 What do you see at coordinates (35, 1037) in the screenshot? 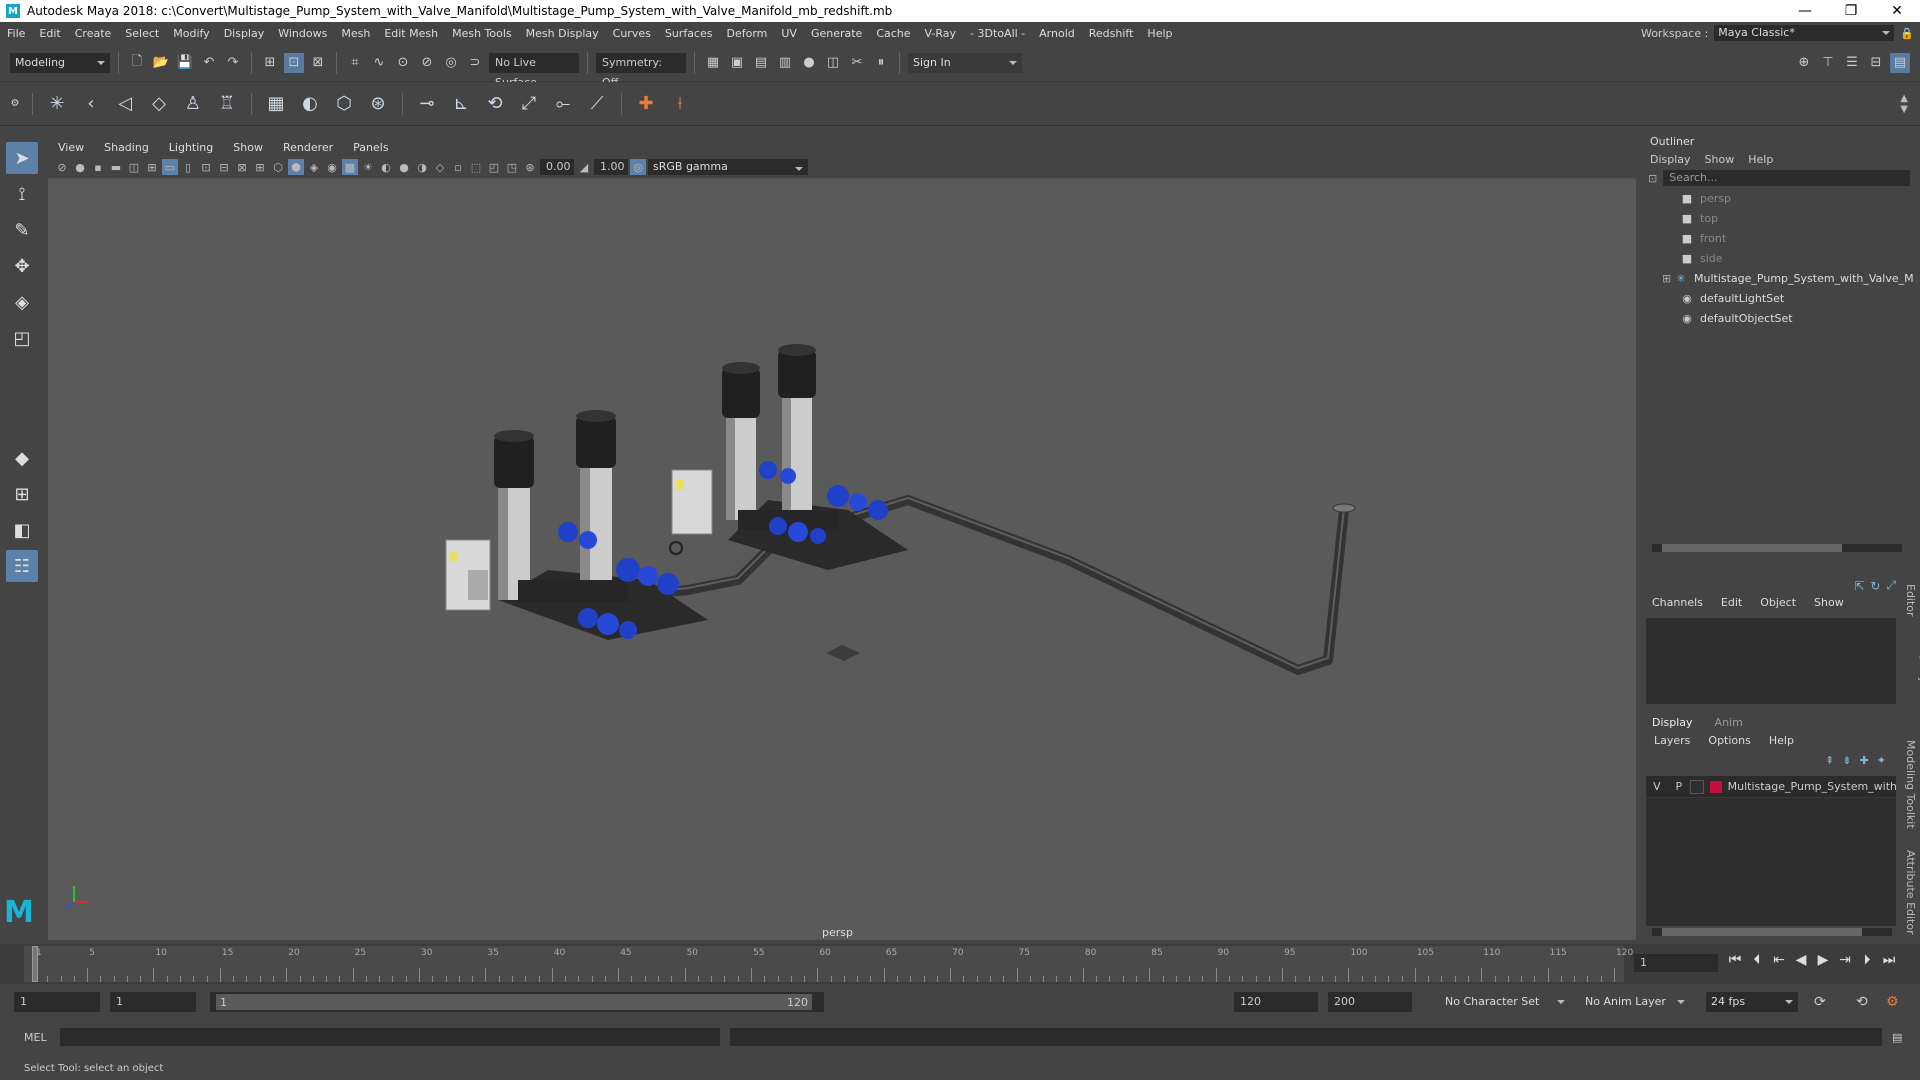
I see `command-language-label: MEL` at bounding box center [35, 1037].